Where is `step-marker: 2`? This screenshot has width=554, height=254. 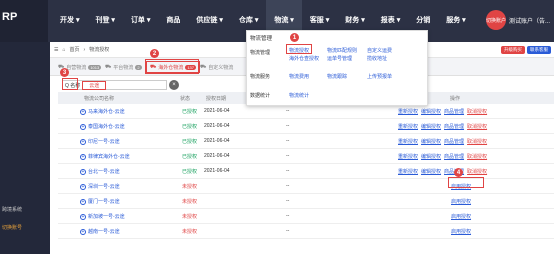 step-marker: 2 is located at coordinates (154, 53).